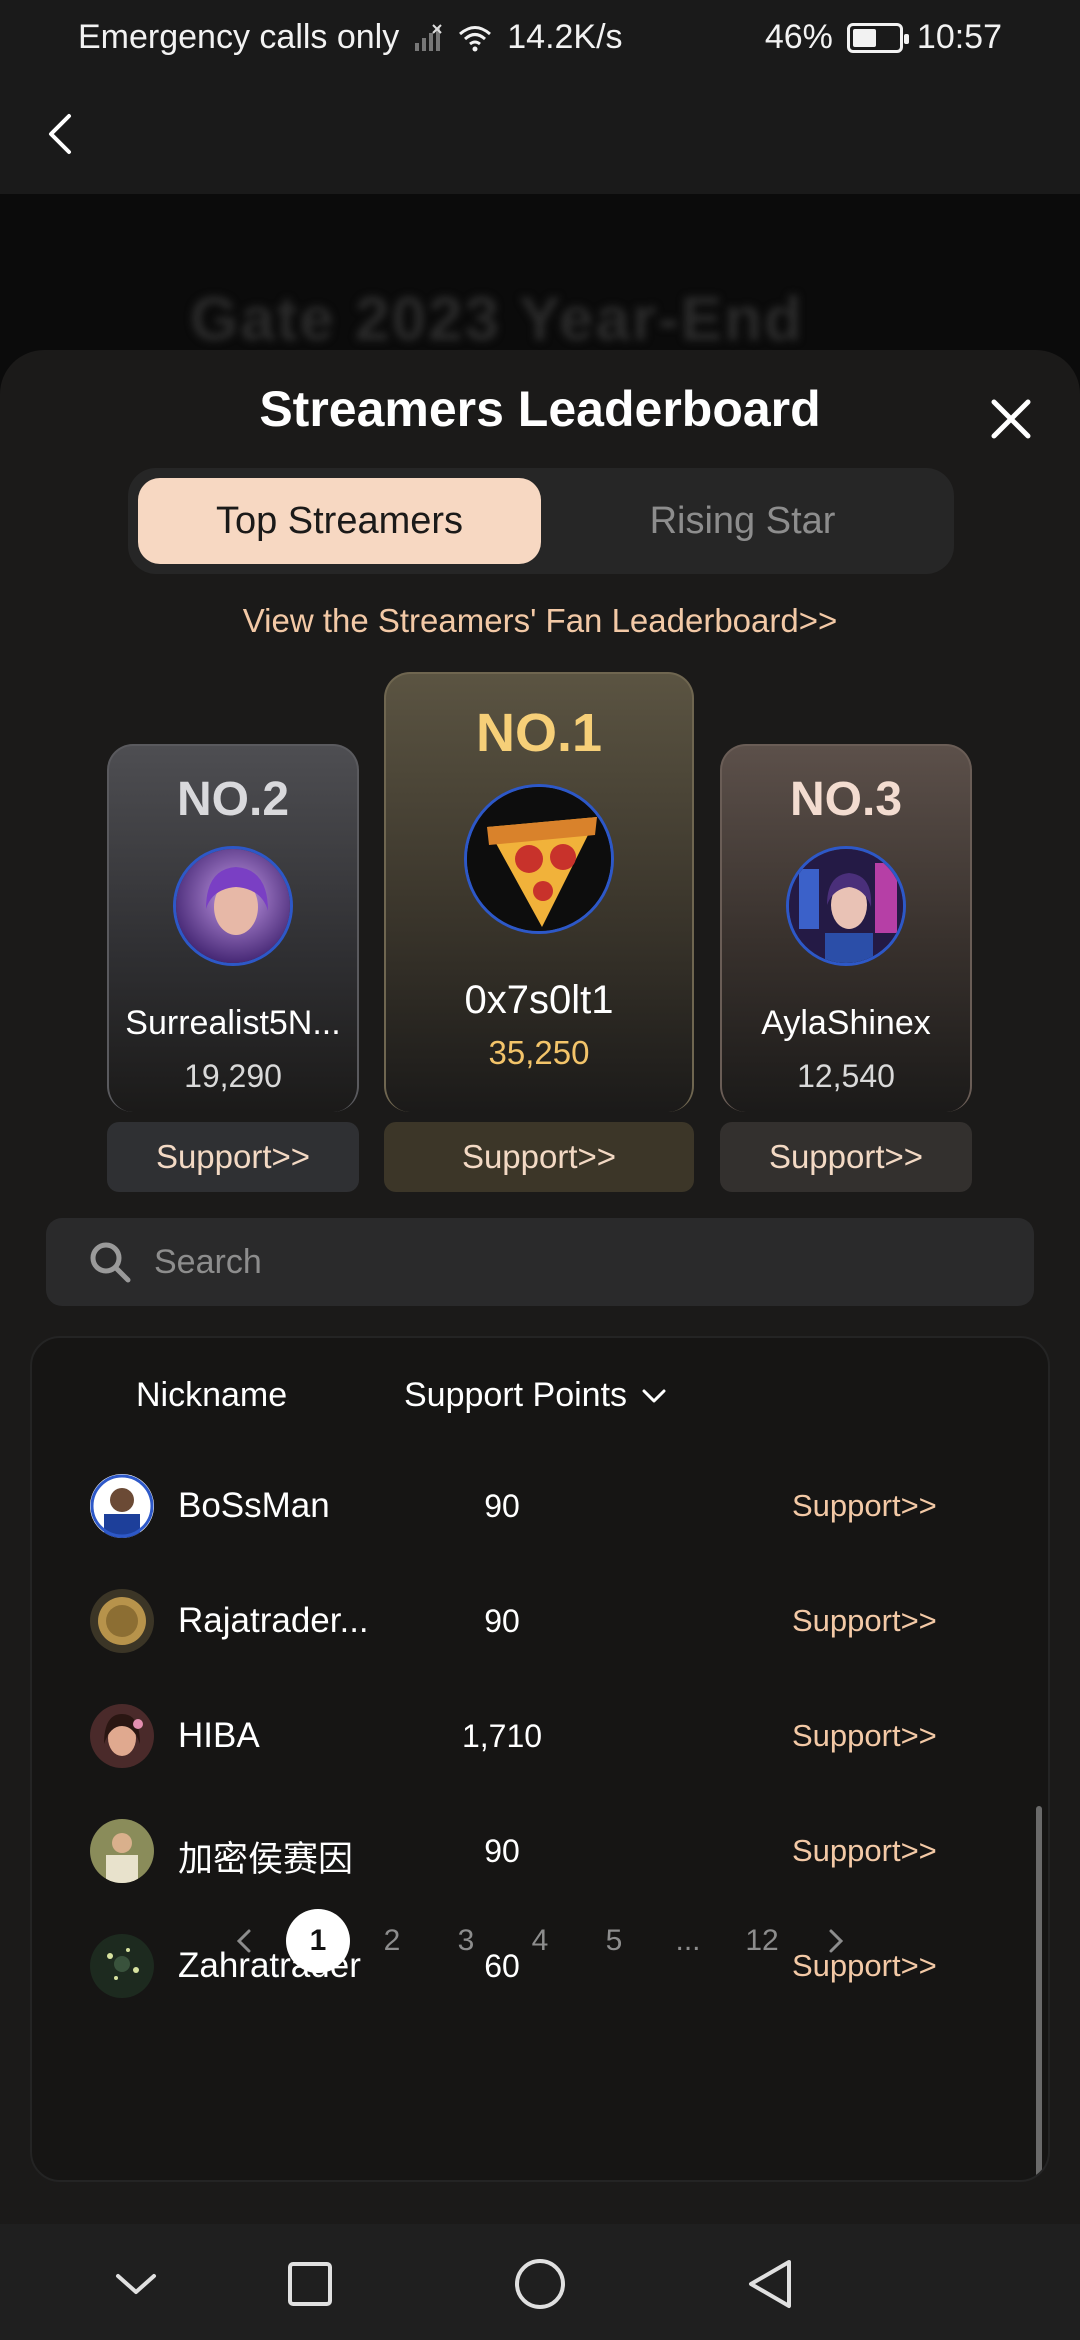 The height and width of the screenshot is (2340, 1080). I want to click on top-nav, so click(540, 135).